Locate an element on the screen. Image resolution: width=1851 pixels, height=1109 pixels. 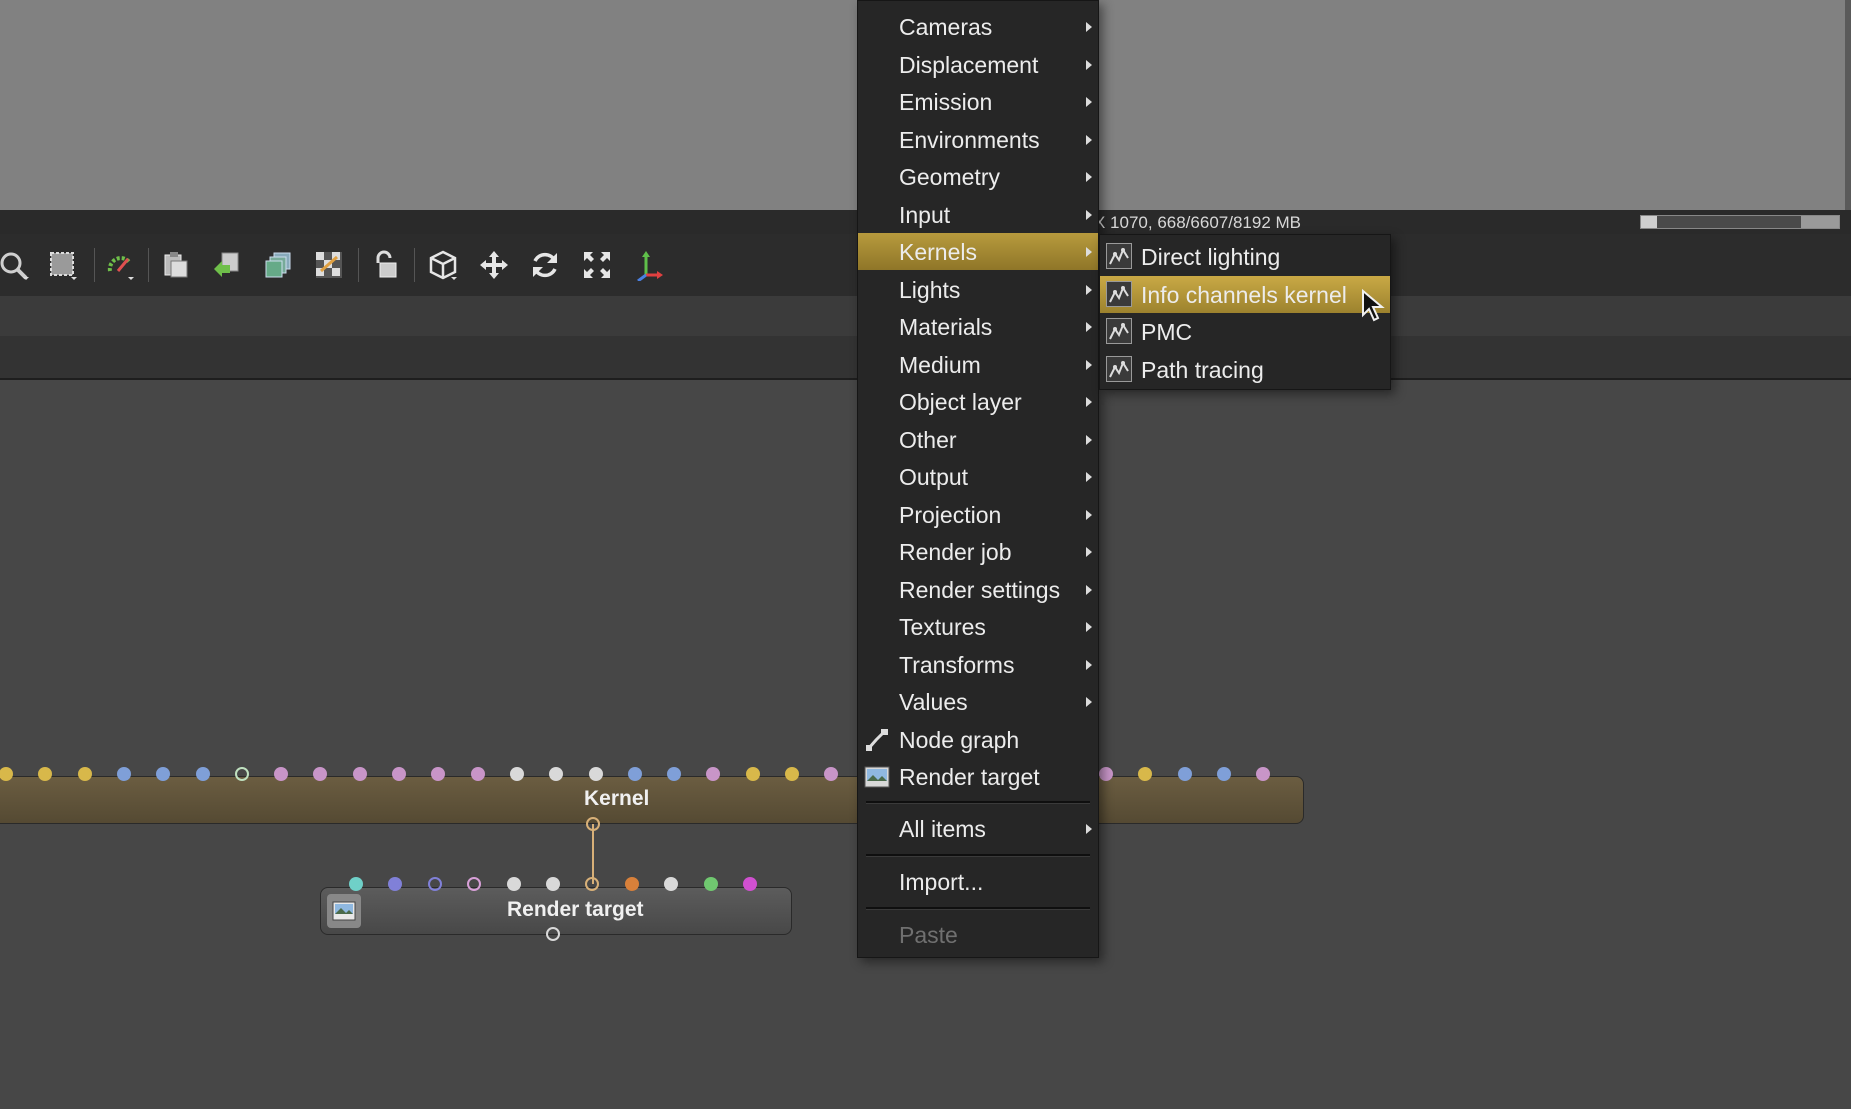
menu-item-label: Render settings is located at coordinates (980, 589).